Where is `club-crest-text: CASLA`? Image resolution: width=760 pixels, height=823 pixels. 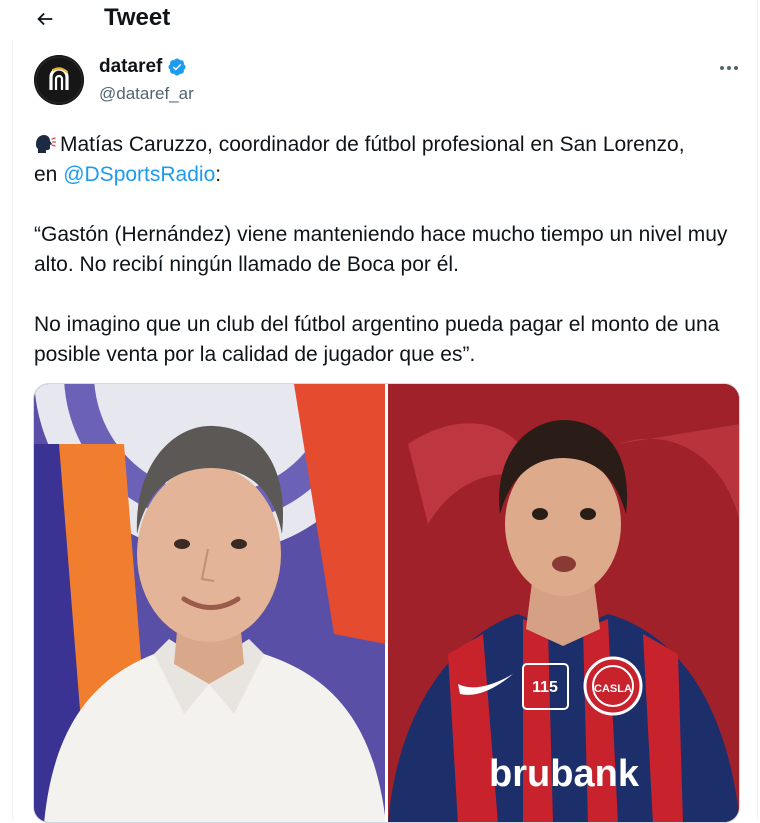 club-crest-text: CASLA is located at coordinates (613, 689).